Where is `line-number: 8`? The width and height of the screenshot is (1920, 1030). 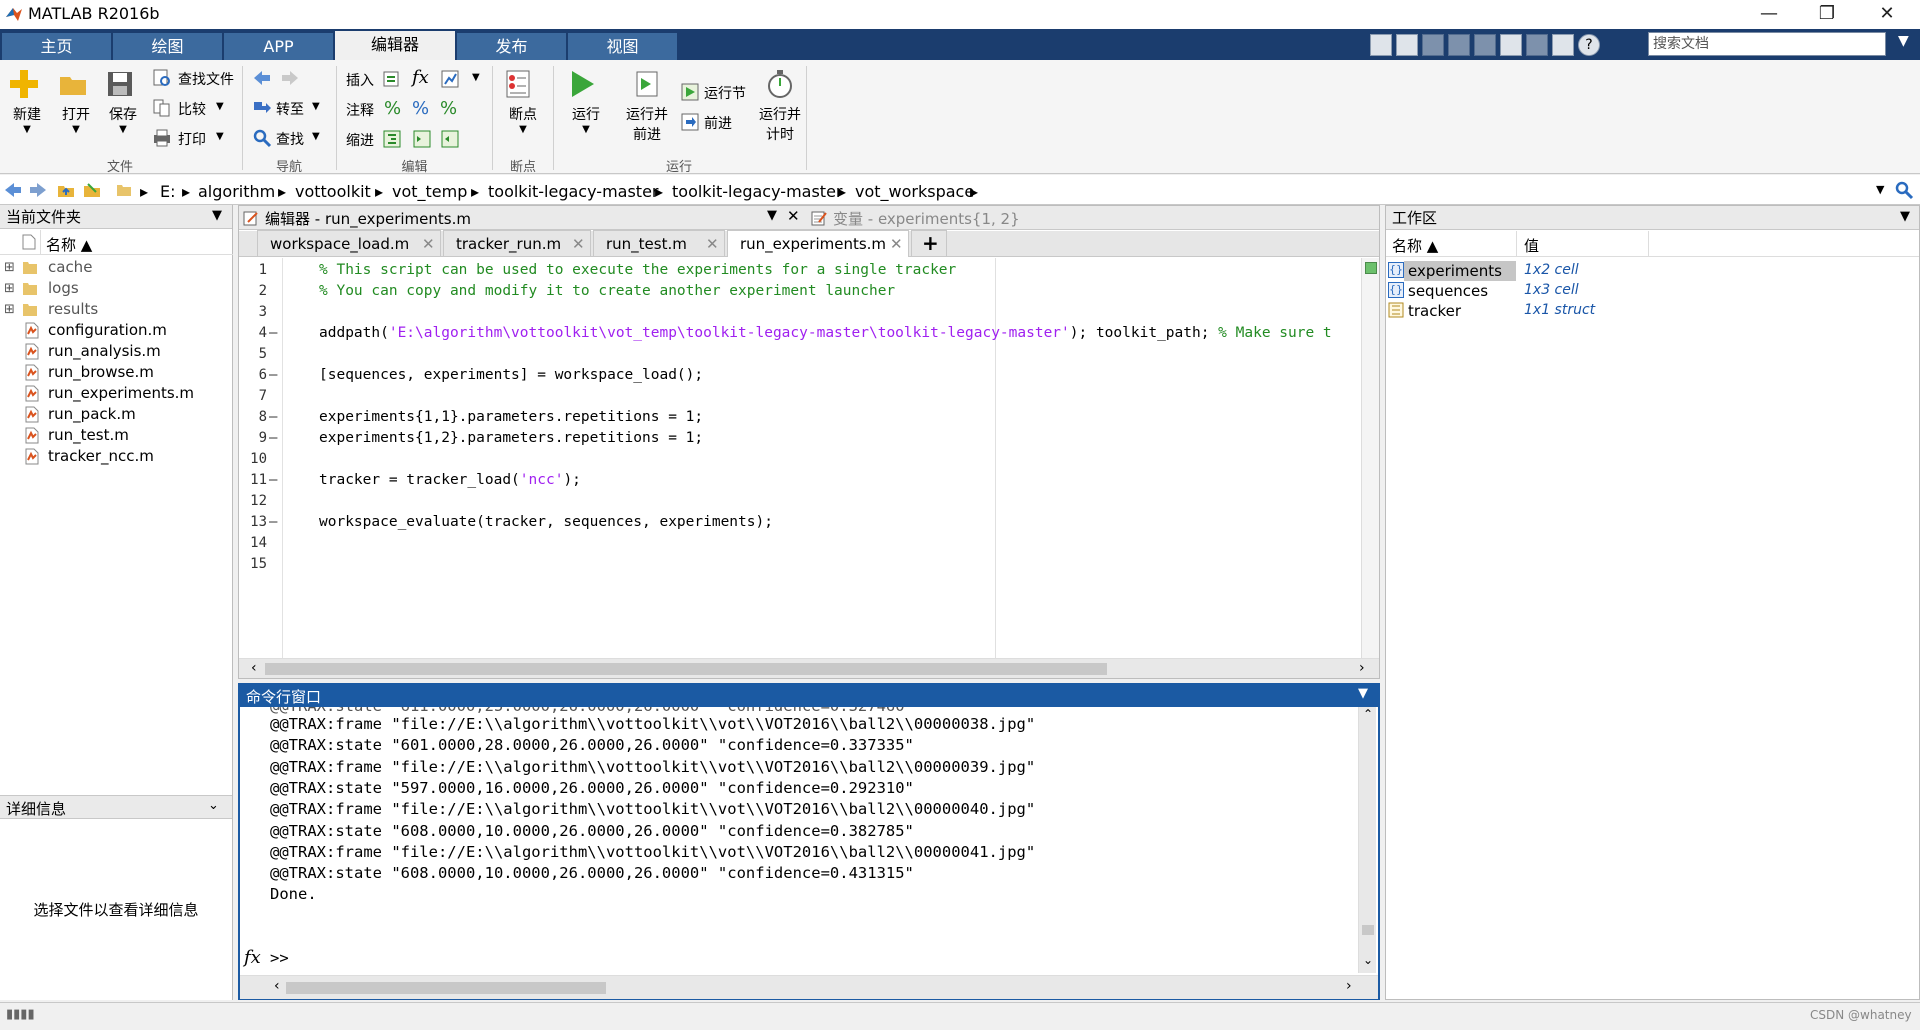 line-number: 8 is located at coordinates (253, 417).